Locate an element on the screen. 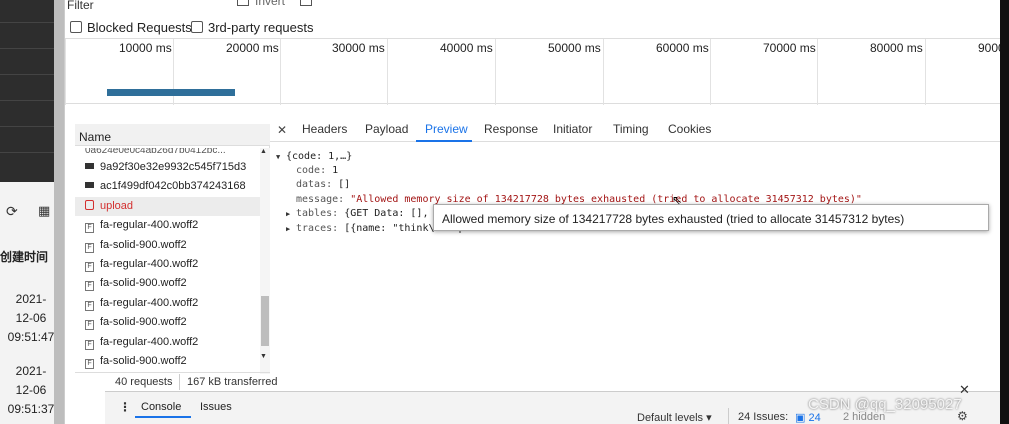 Image resolution: width=1009 pixels, height=424 pixels. request-filter-row: Blocked Requests 3rd-party requests is located at coordinates (533, 28).